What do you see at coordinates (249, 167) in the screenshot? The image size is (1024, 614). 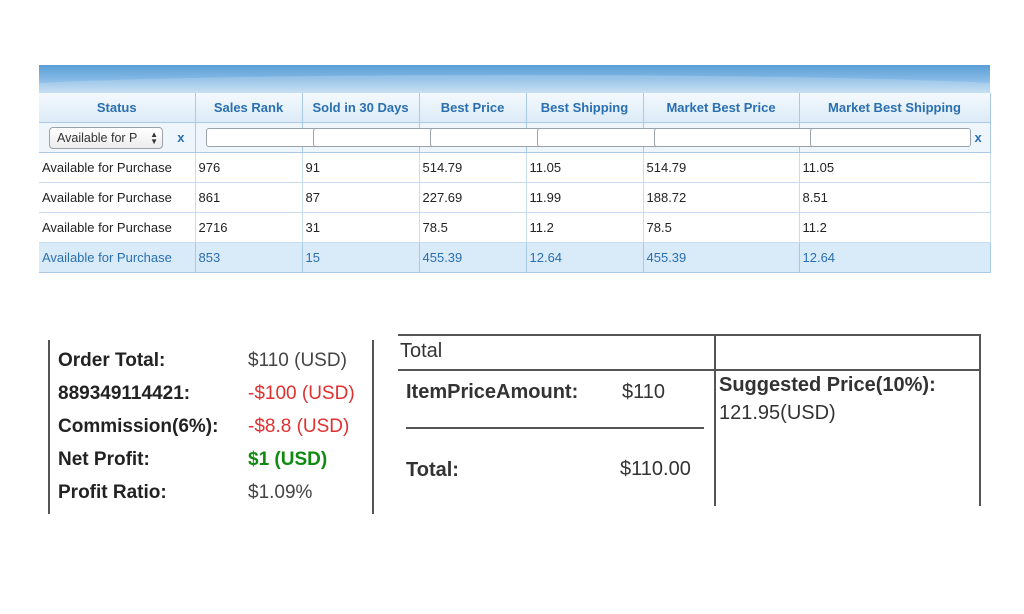 I see `table-cell: 976` at bounding box center [249, 167].